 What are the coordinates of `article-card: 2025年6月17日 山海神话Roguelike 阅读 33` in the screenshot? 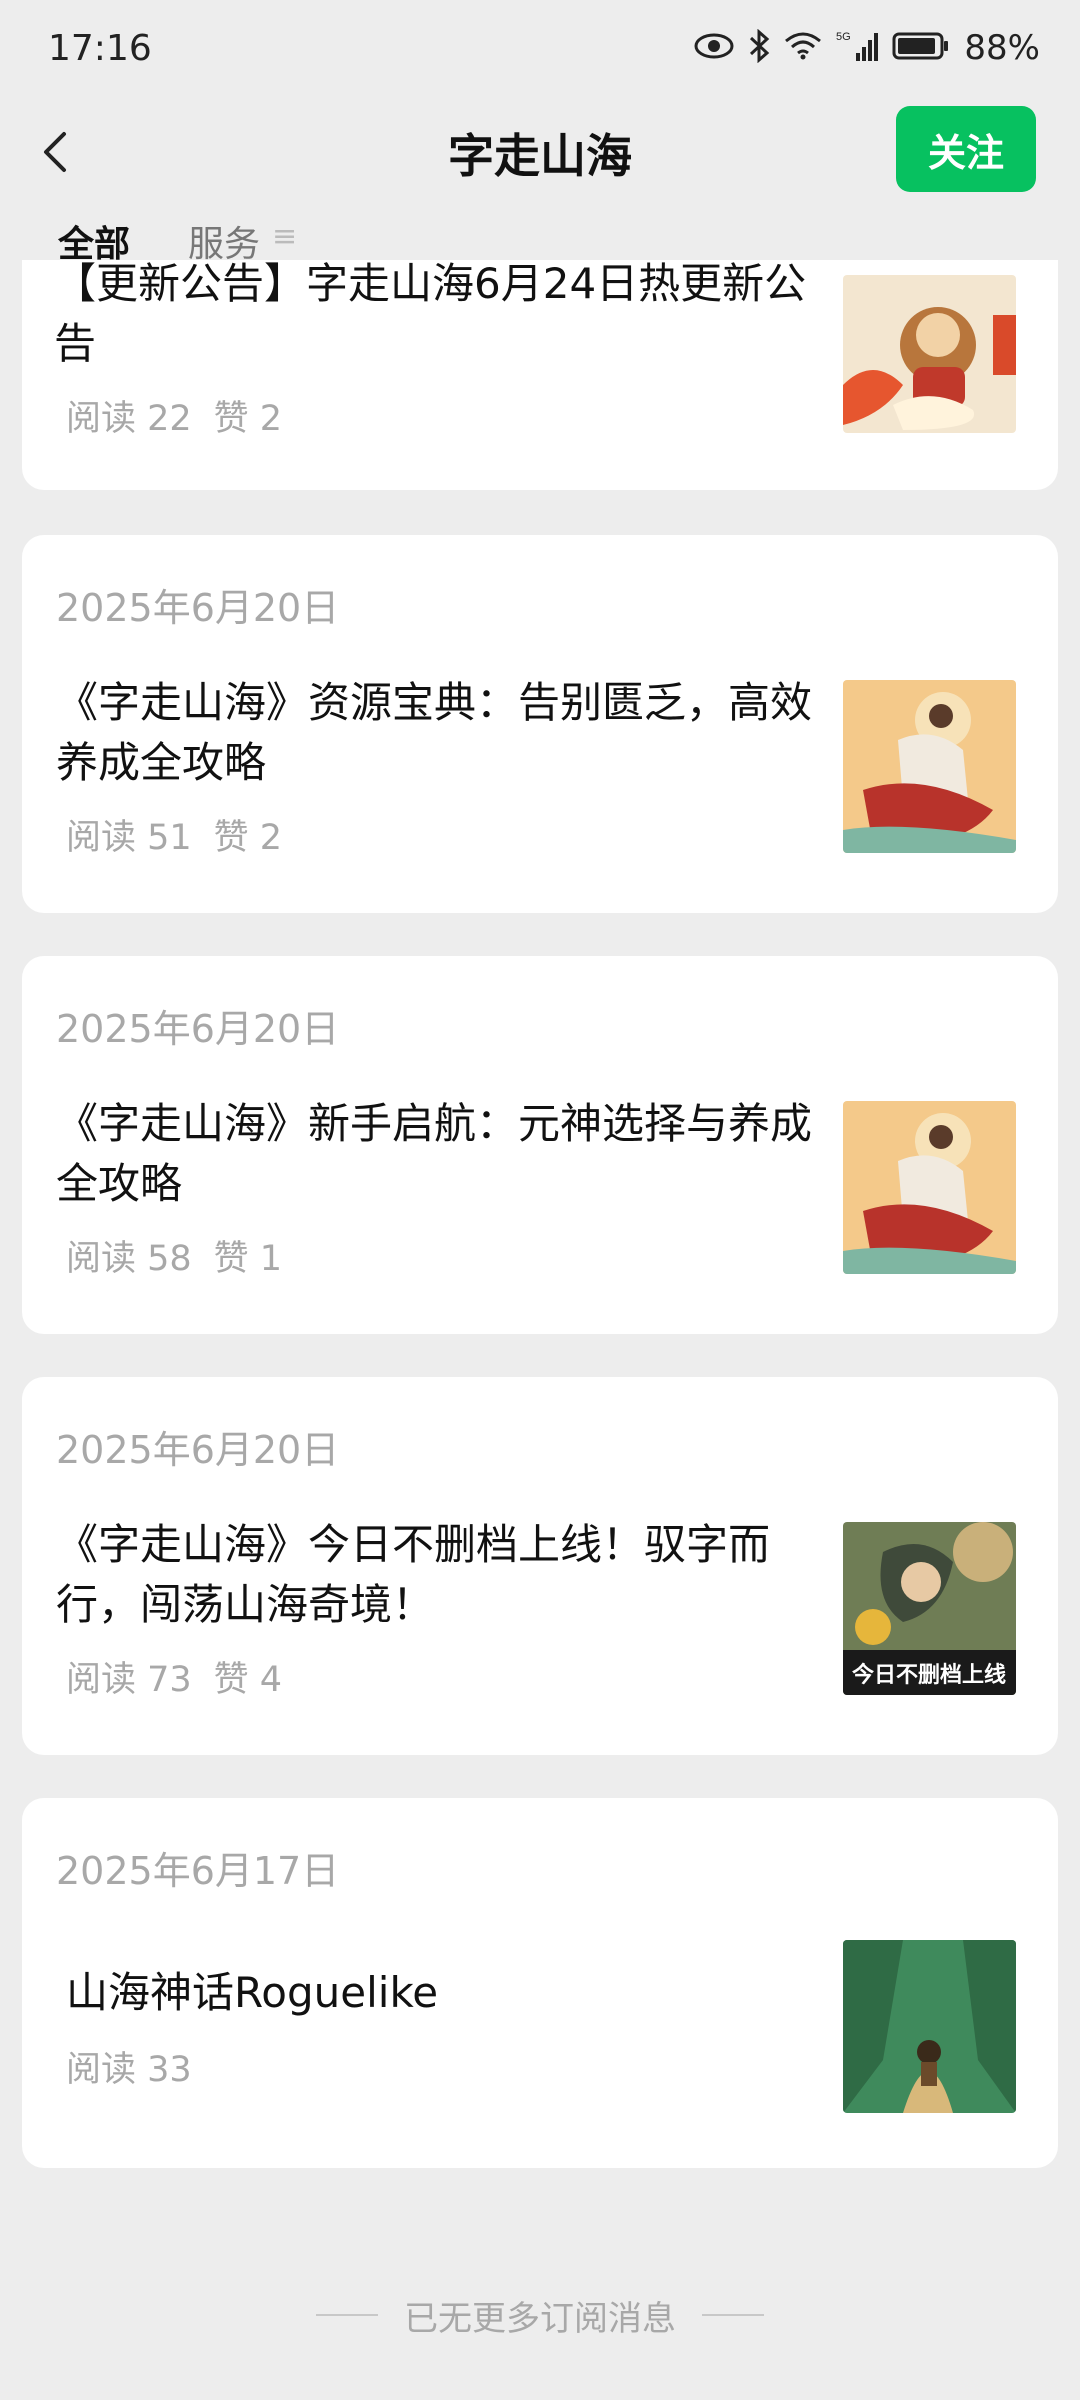 It's located at (540, 1983).